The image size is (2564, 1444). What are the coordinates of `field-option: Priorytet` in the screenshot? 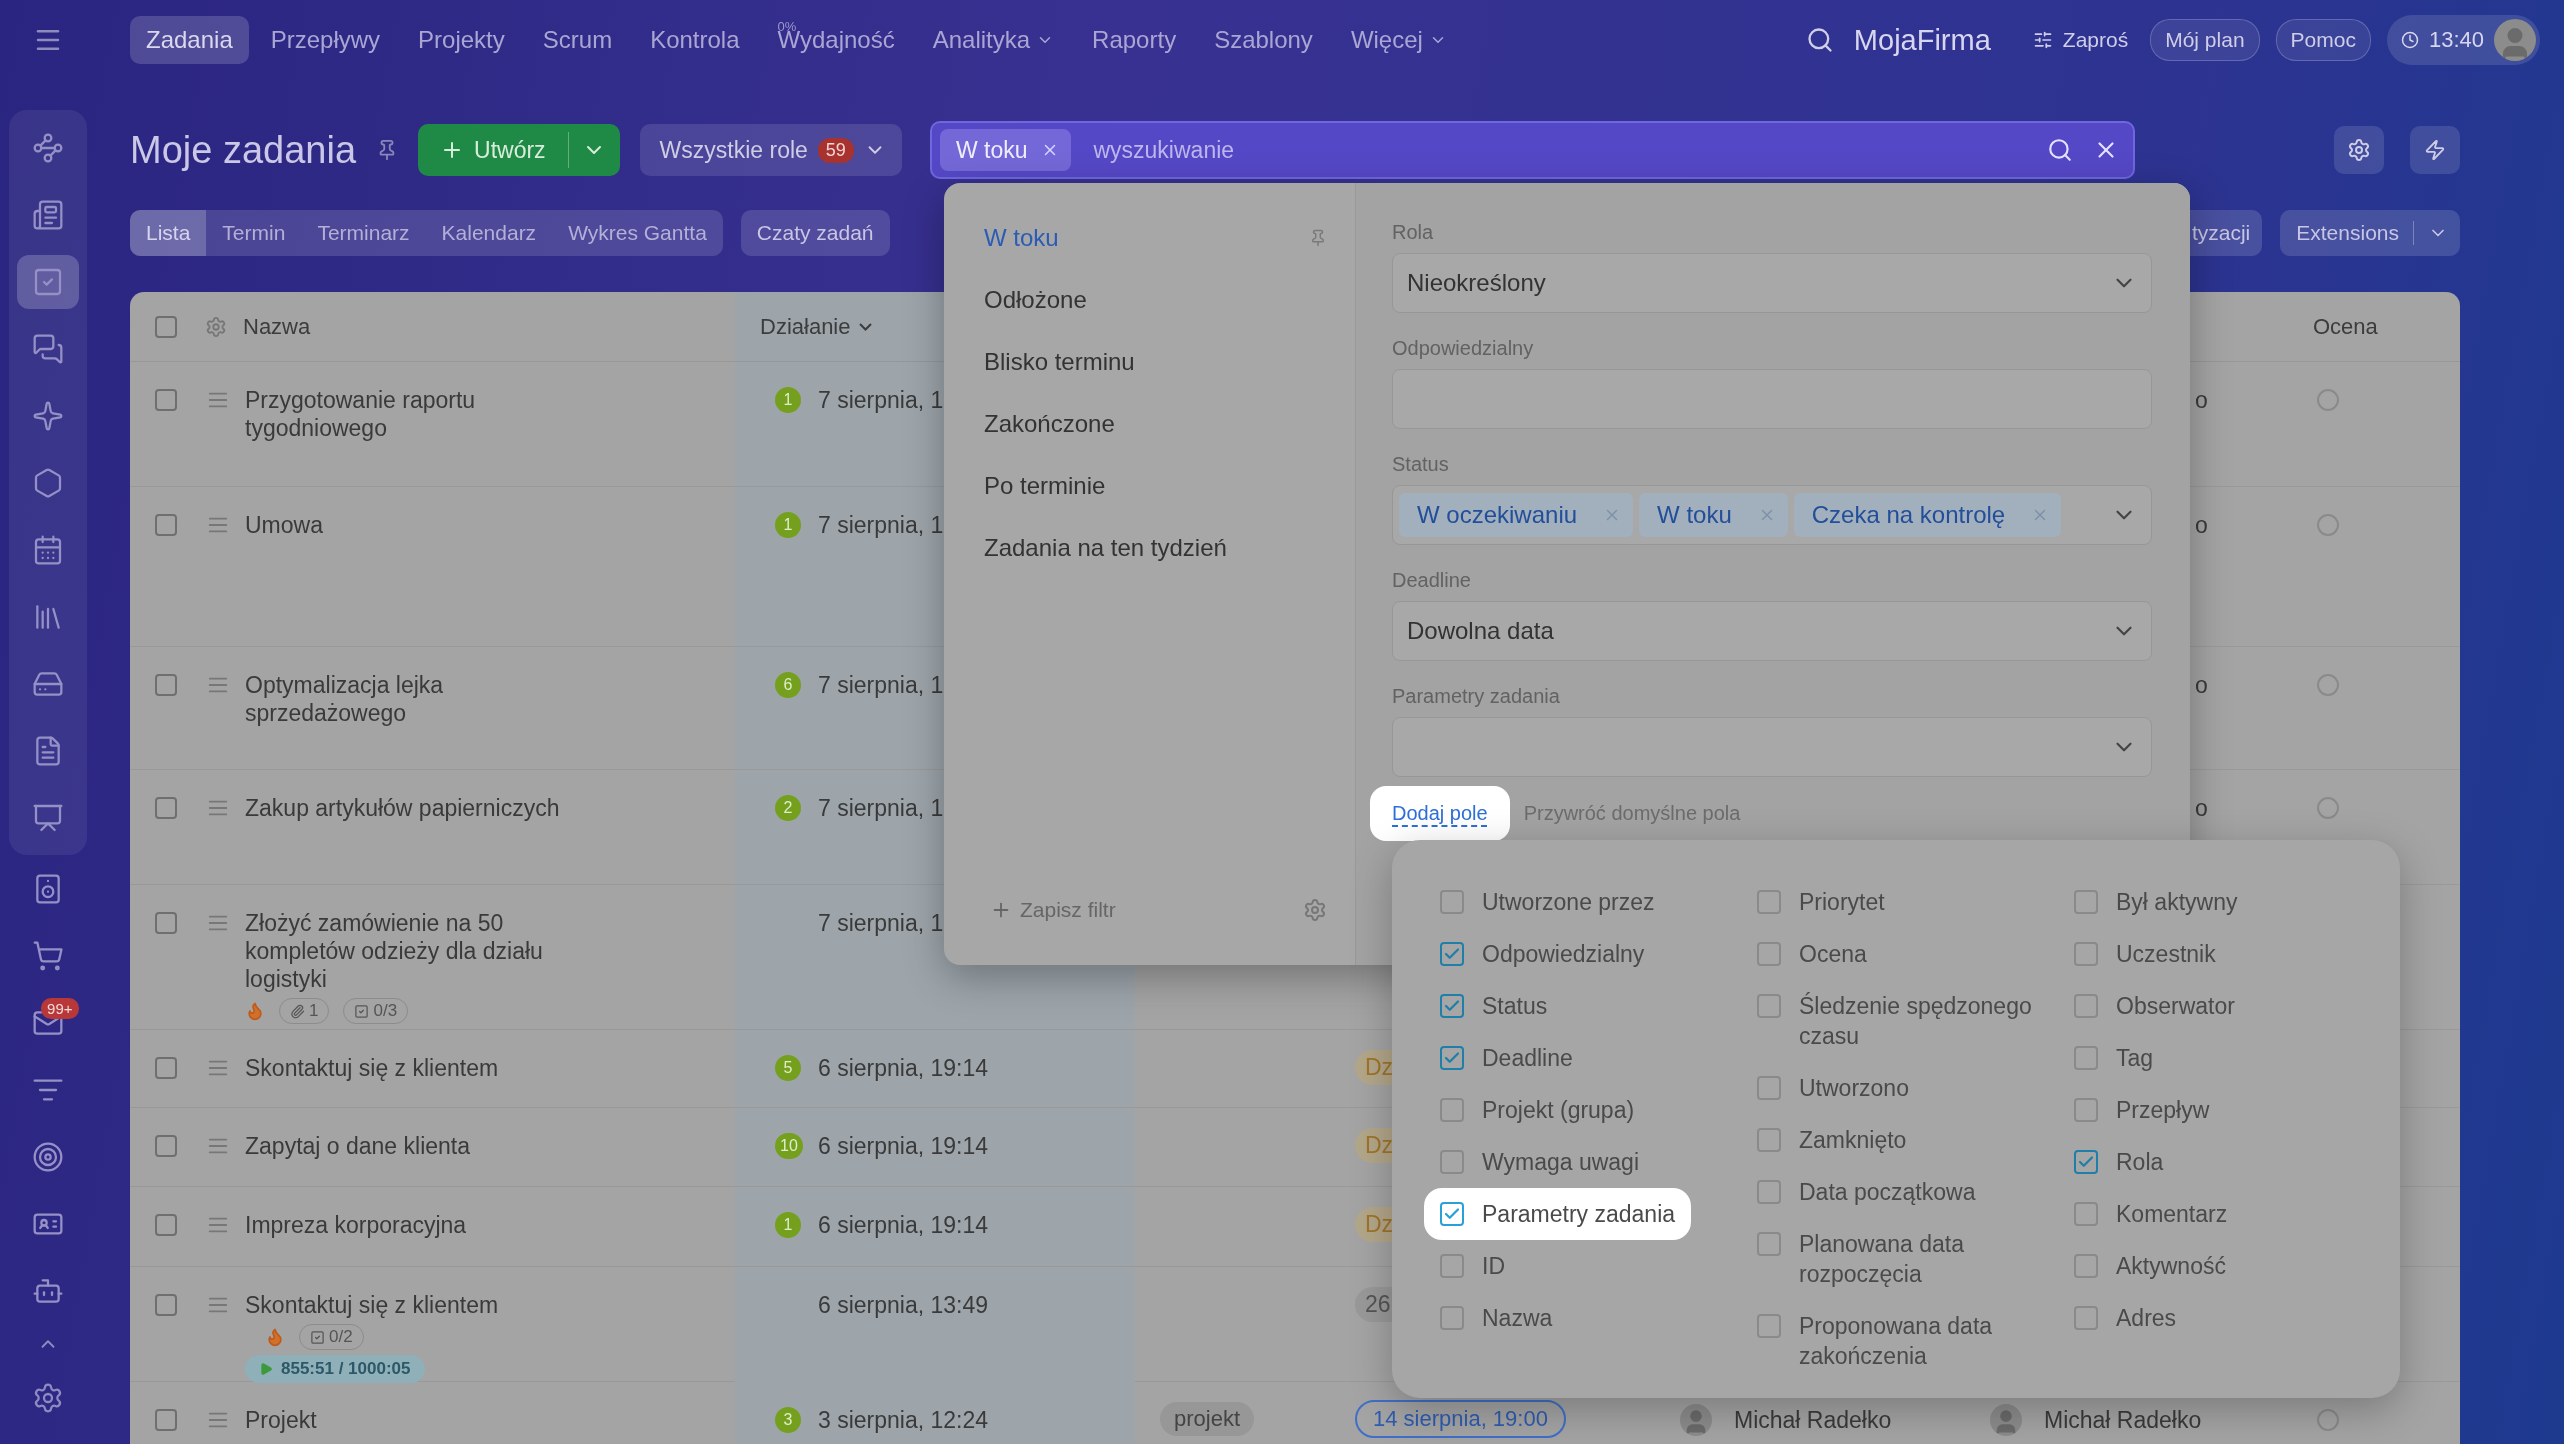 It's located at (1821, 902).